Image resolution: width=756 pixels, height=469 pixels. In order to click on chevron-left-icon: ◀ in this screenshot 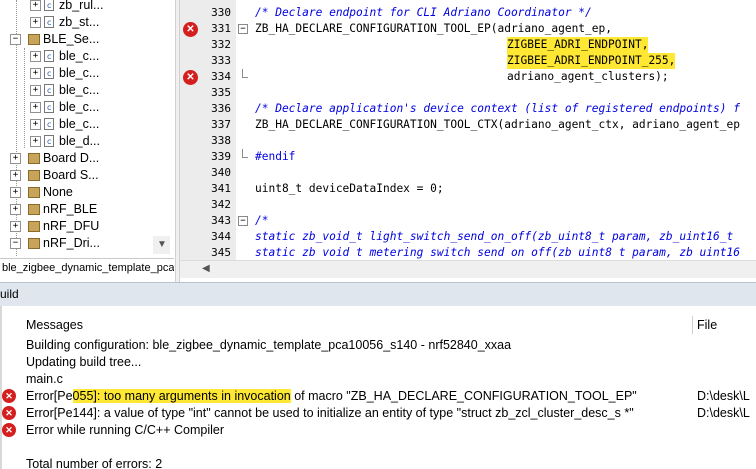, I will do `click(206, 268)`.